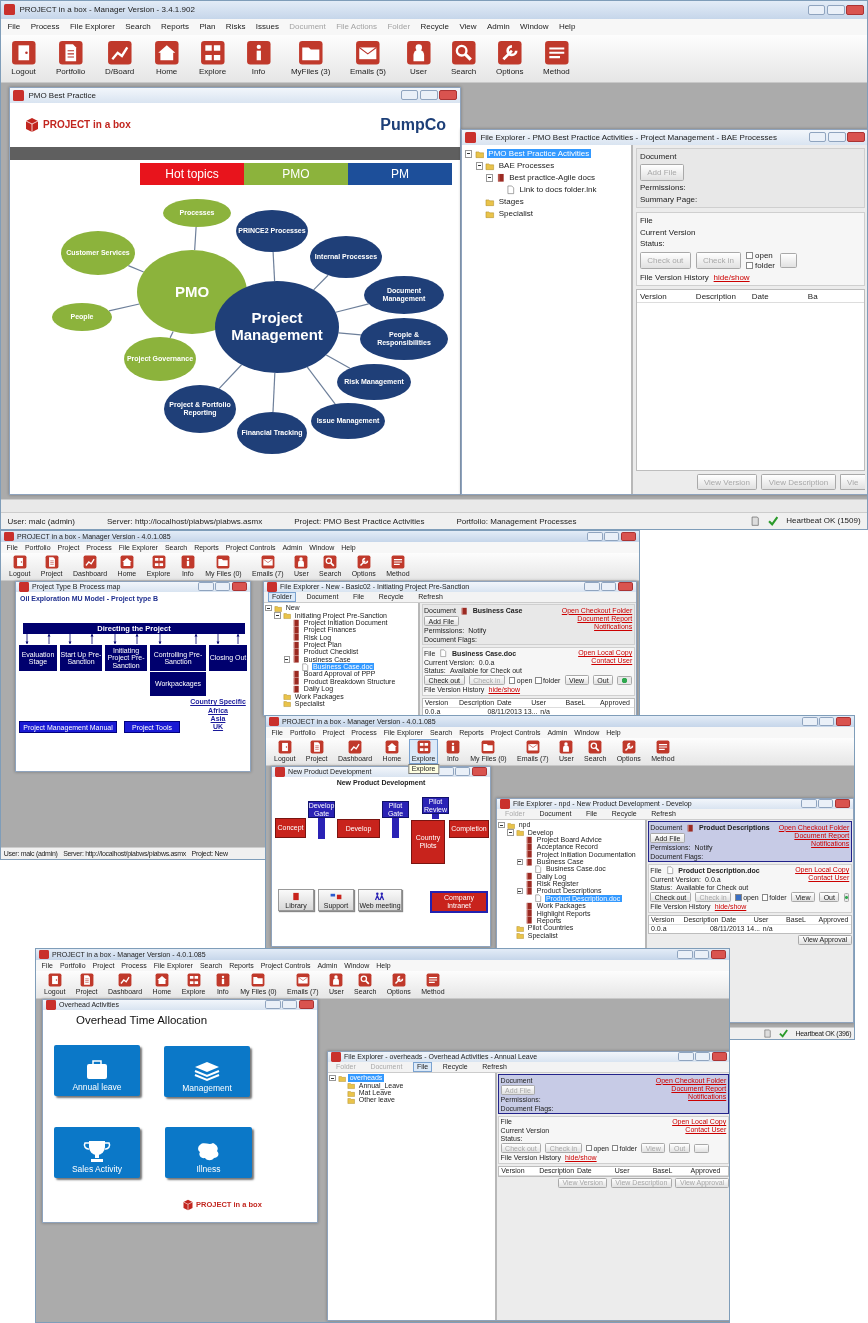 The image size is (868, 1323). What do you see at coordinates (166, 58) in the screenshot?
I see `toolbar-button: Home` at bounding box center [166, 58].